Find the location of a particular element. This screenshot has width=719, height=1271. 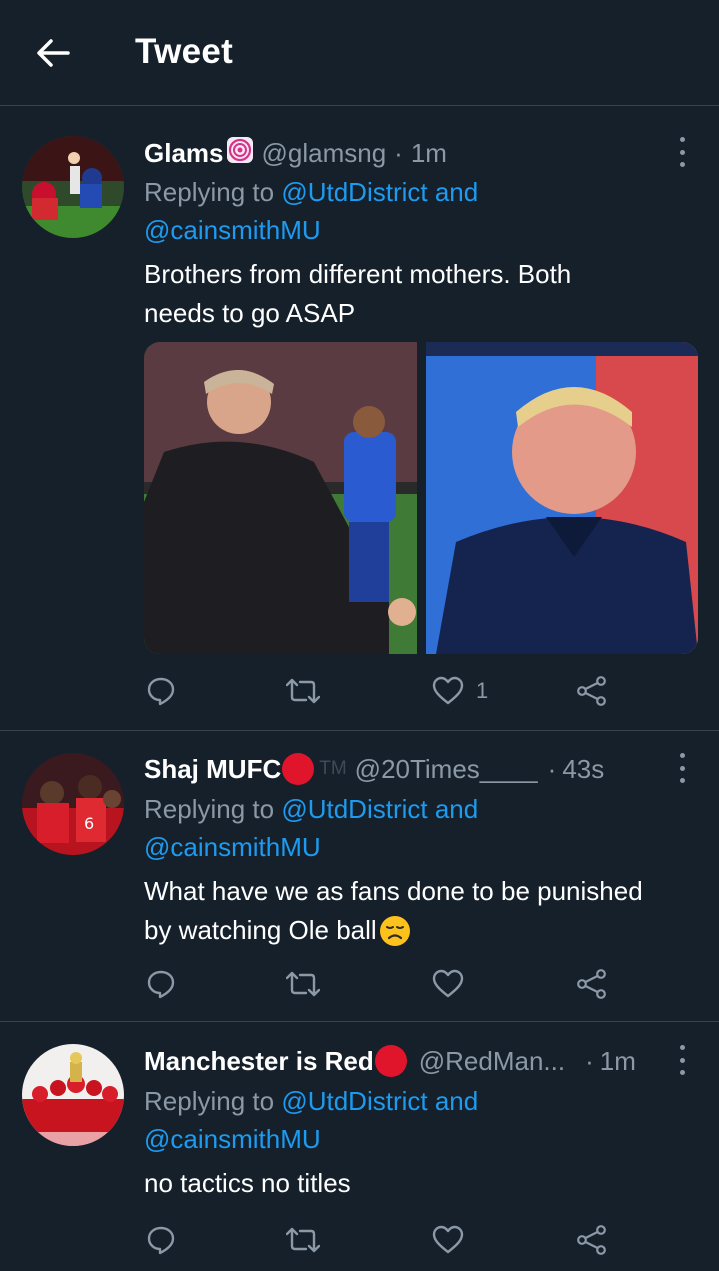

like-button: 1 is located at coordinates (460, 691).